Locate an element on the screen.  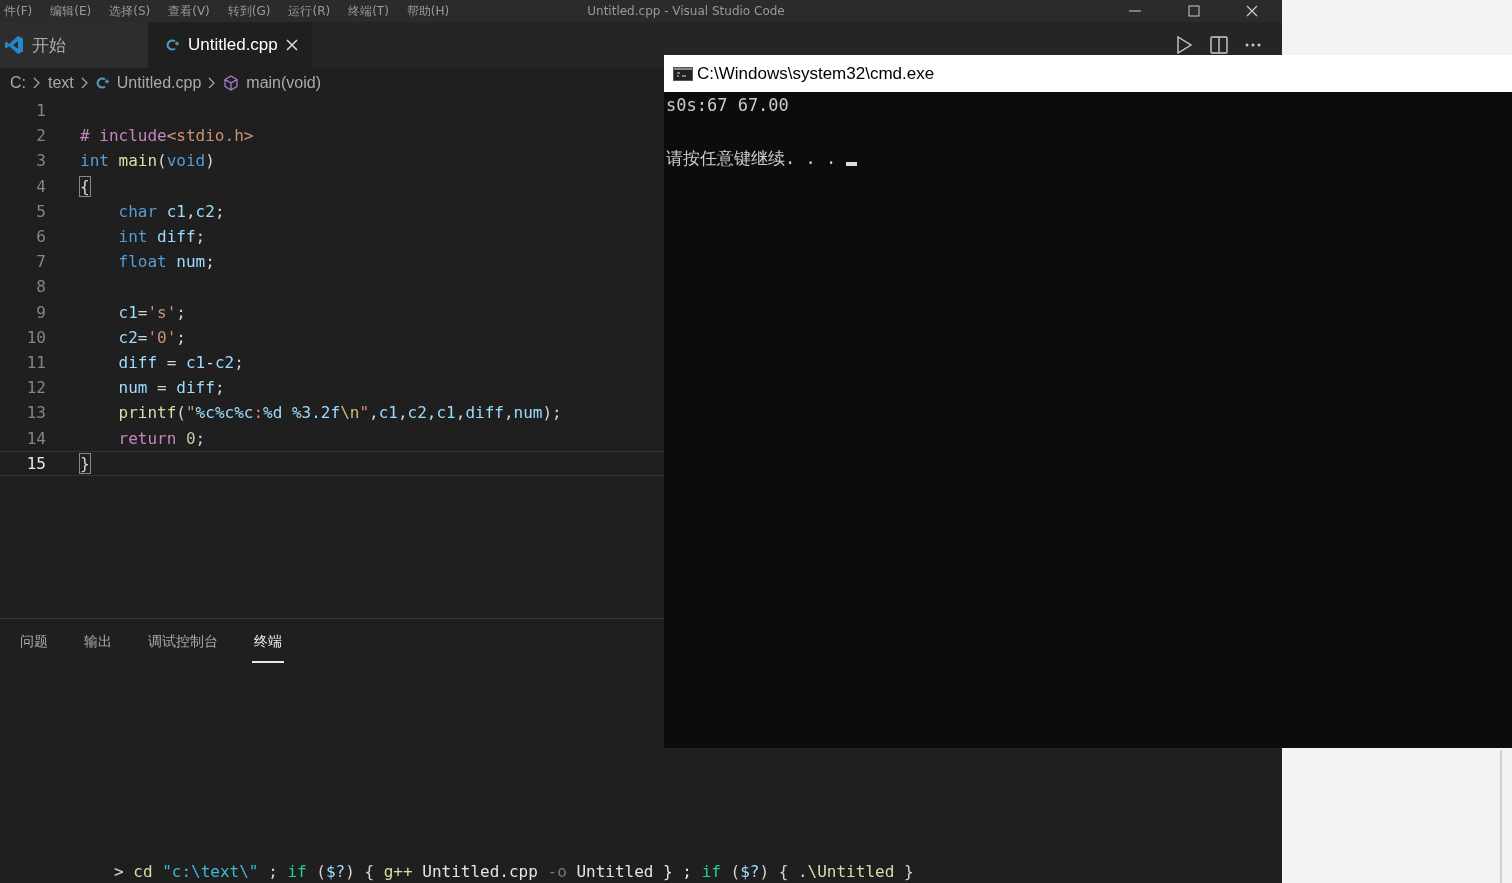
logo-icon is located at coordinates (14, 45).